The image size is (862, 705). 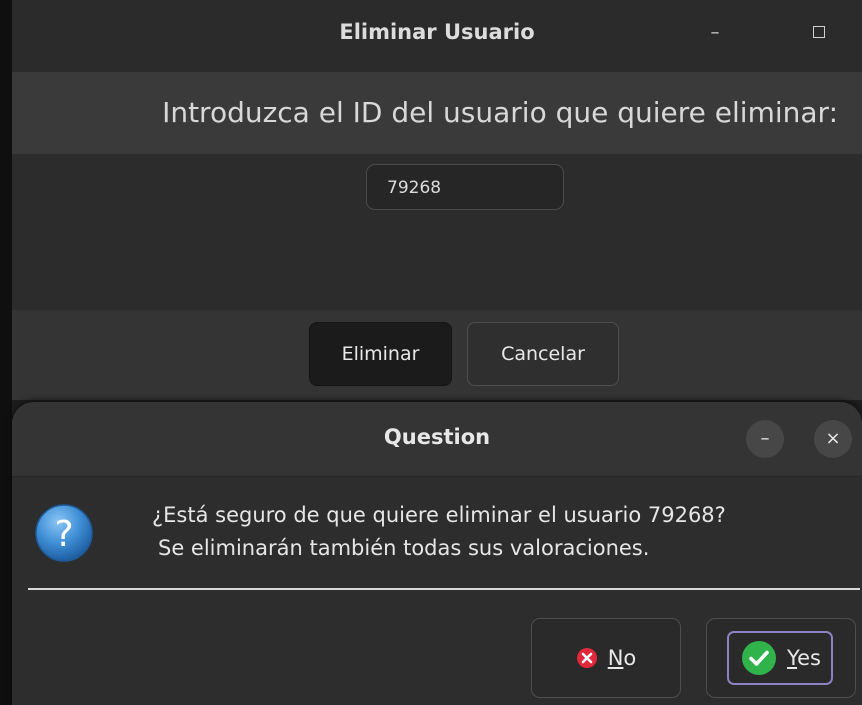 I want to click on checkmark-icon, so click(x=759, y=658).